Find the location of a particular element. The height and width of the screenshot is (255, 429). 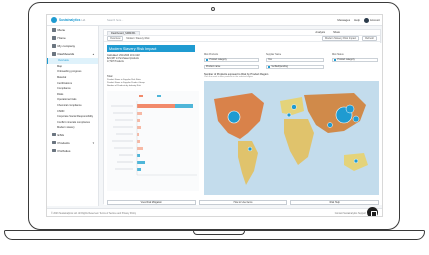

risk-status-label: Risk Status is located at coordinates (338, 55).